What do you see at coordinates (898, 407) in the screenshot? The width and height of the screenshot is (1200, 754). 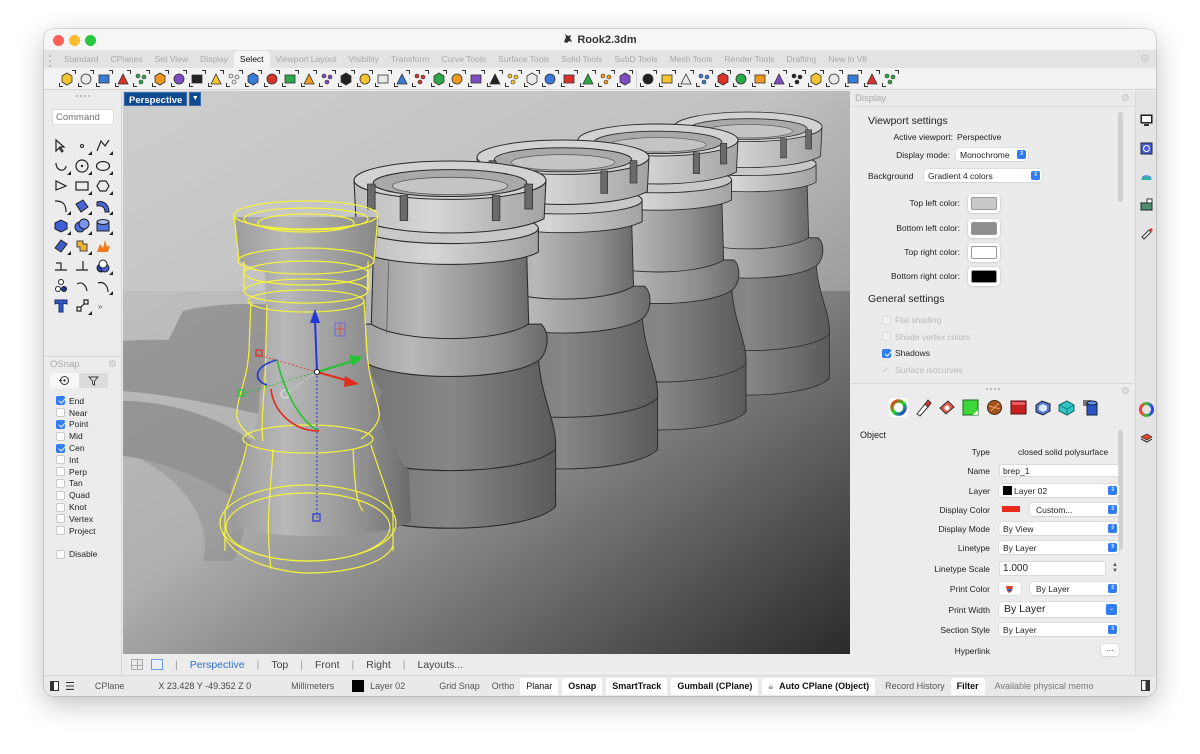 I see `object-color-icon` at bounding box center [898, 407].